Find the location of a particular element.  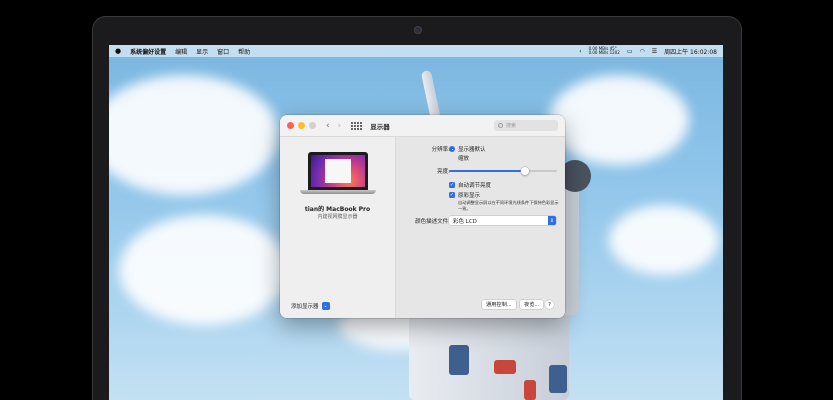

zoom-button is located at coordinates (312, 125).